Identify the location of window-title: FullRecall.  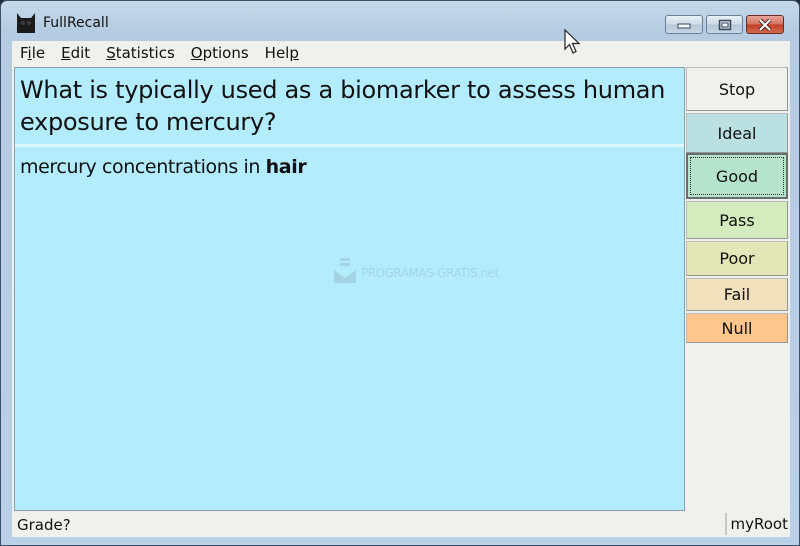
(76, 23).